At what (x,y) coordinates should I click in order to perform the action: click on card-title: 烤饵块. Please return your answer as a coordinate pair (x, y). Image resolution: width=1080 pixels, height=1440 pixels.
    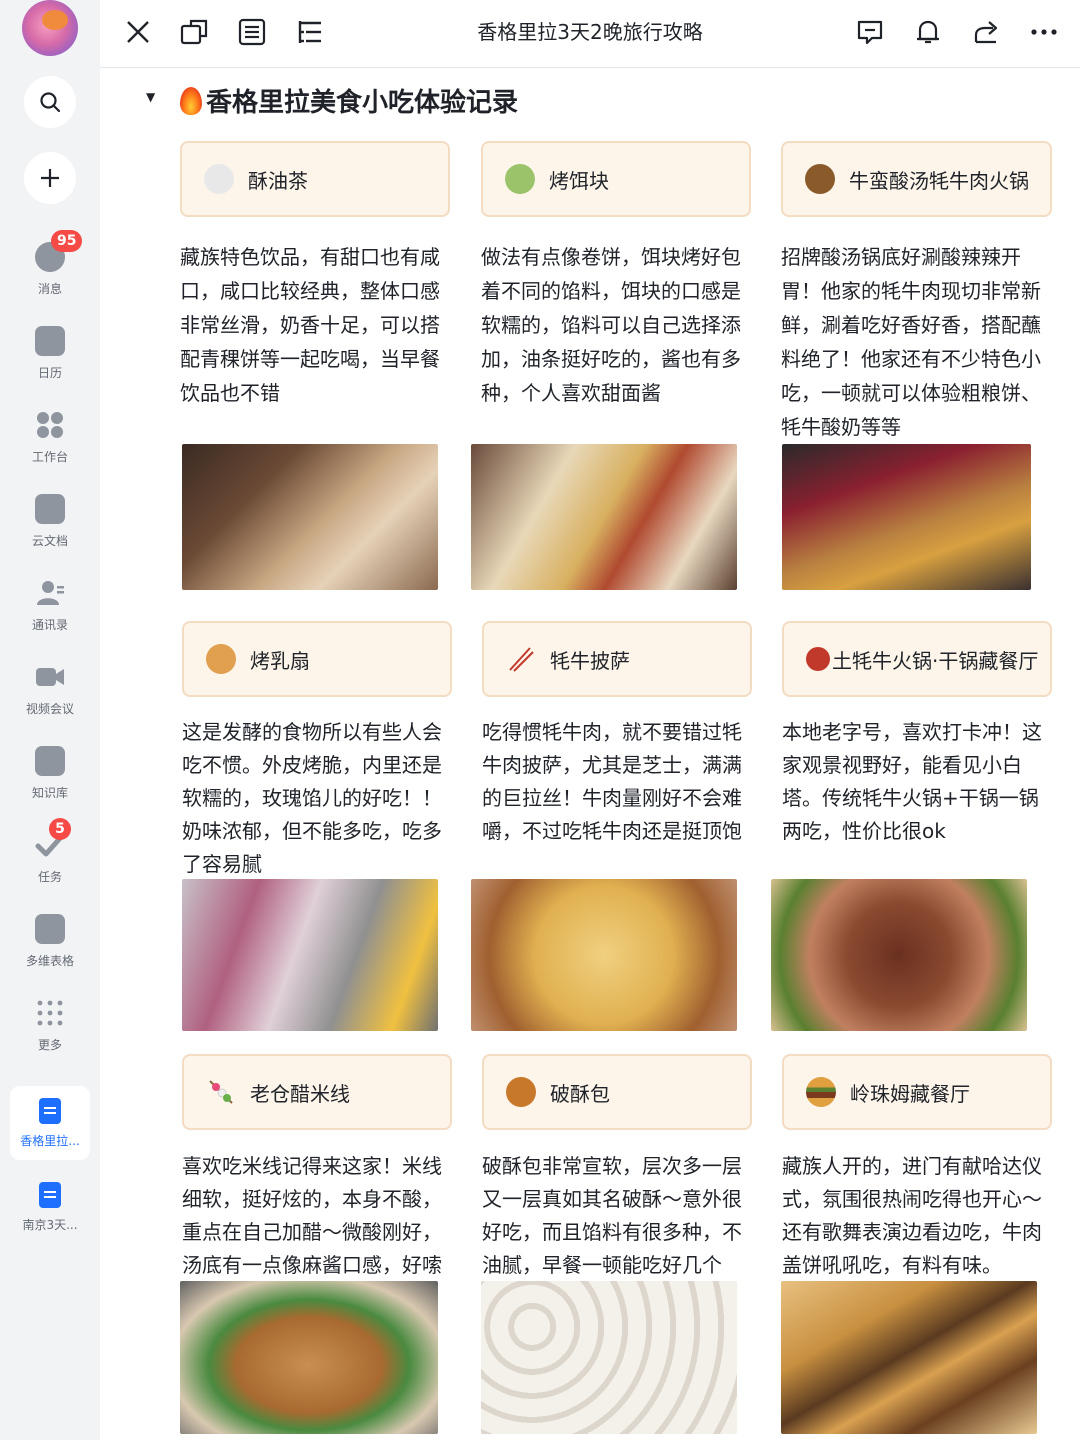
    Looking at the image, I should click on (579, 180).